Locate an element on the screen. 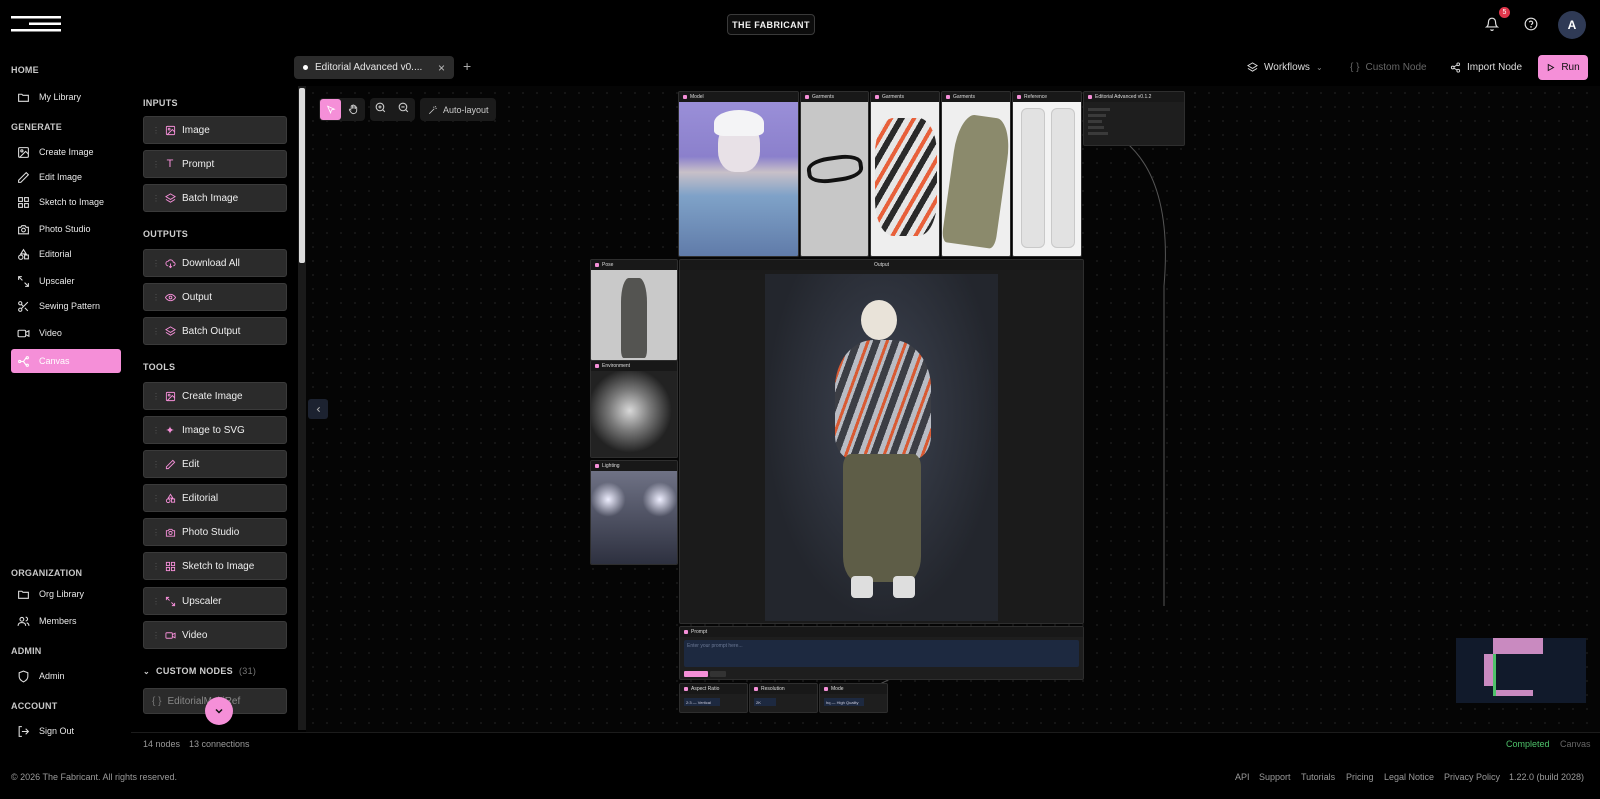 This screenshot has height=799, width=1600. unsaved-dot is located at coordinates (305, 67).